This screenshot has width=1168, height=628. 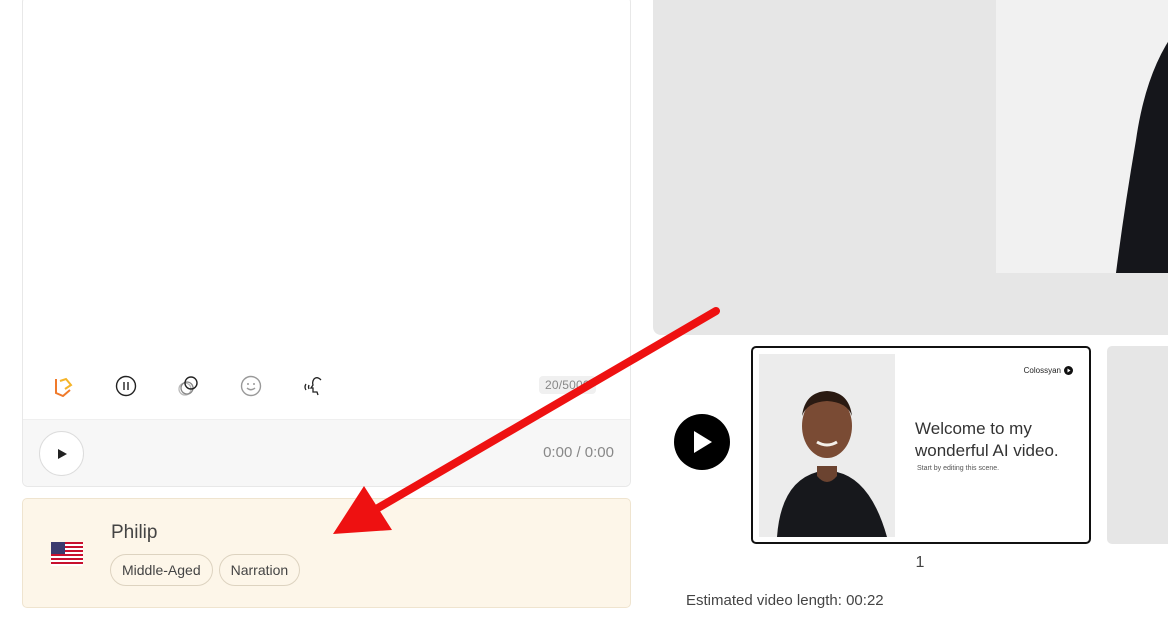 What do you see at coordinates (567, 385) in the screenshot?
I see `character-count: 20/5000` at bounding box center [567, 385].